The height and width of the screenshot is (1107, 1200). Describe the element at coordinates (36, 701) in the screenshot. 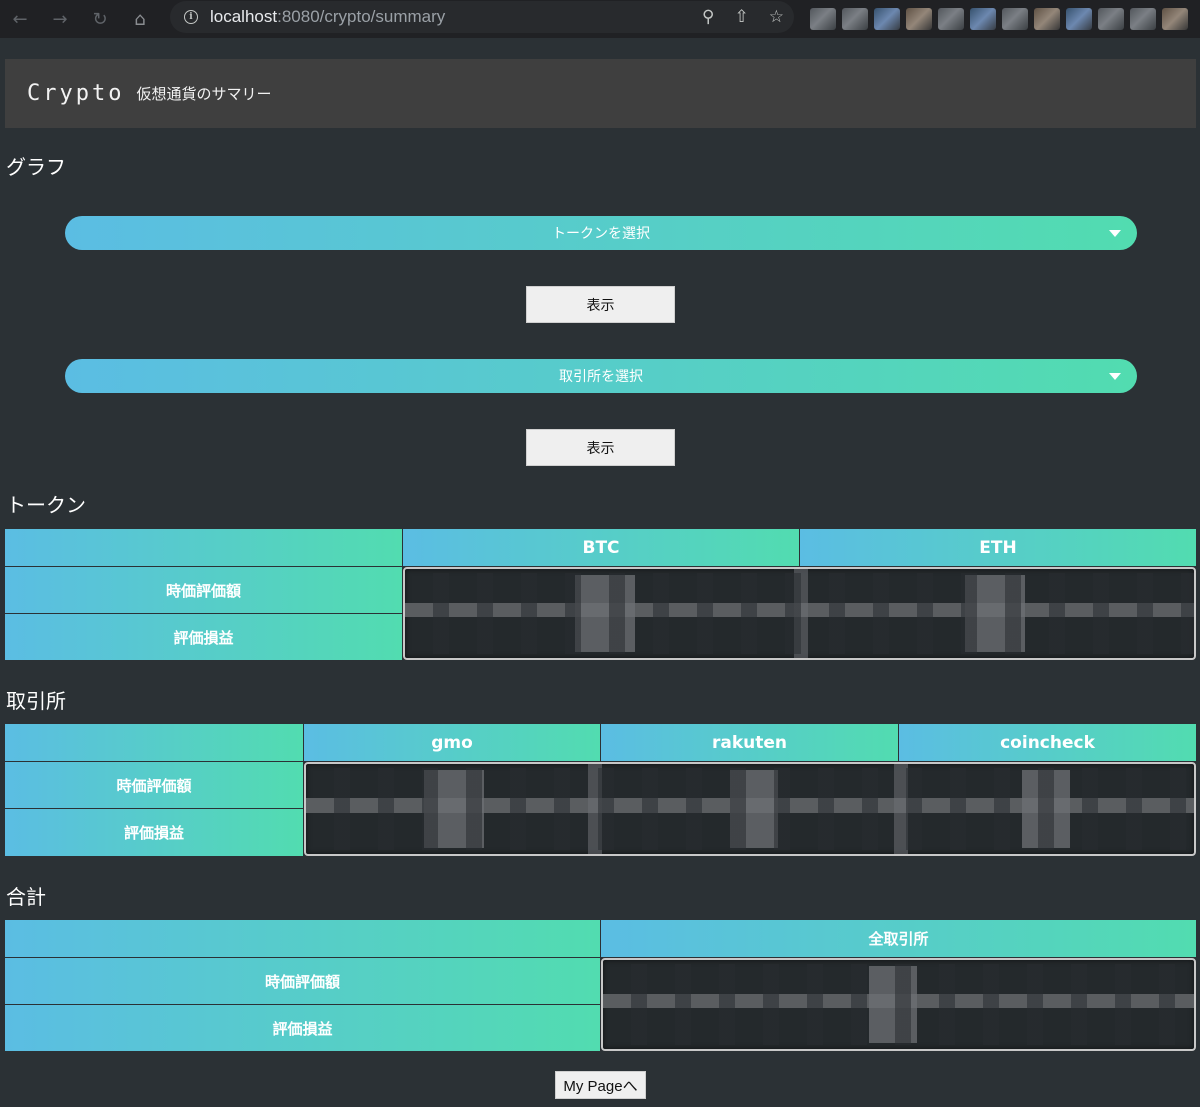

I see `exchange-section-title: 取引所` at that location.